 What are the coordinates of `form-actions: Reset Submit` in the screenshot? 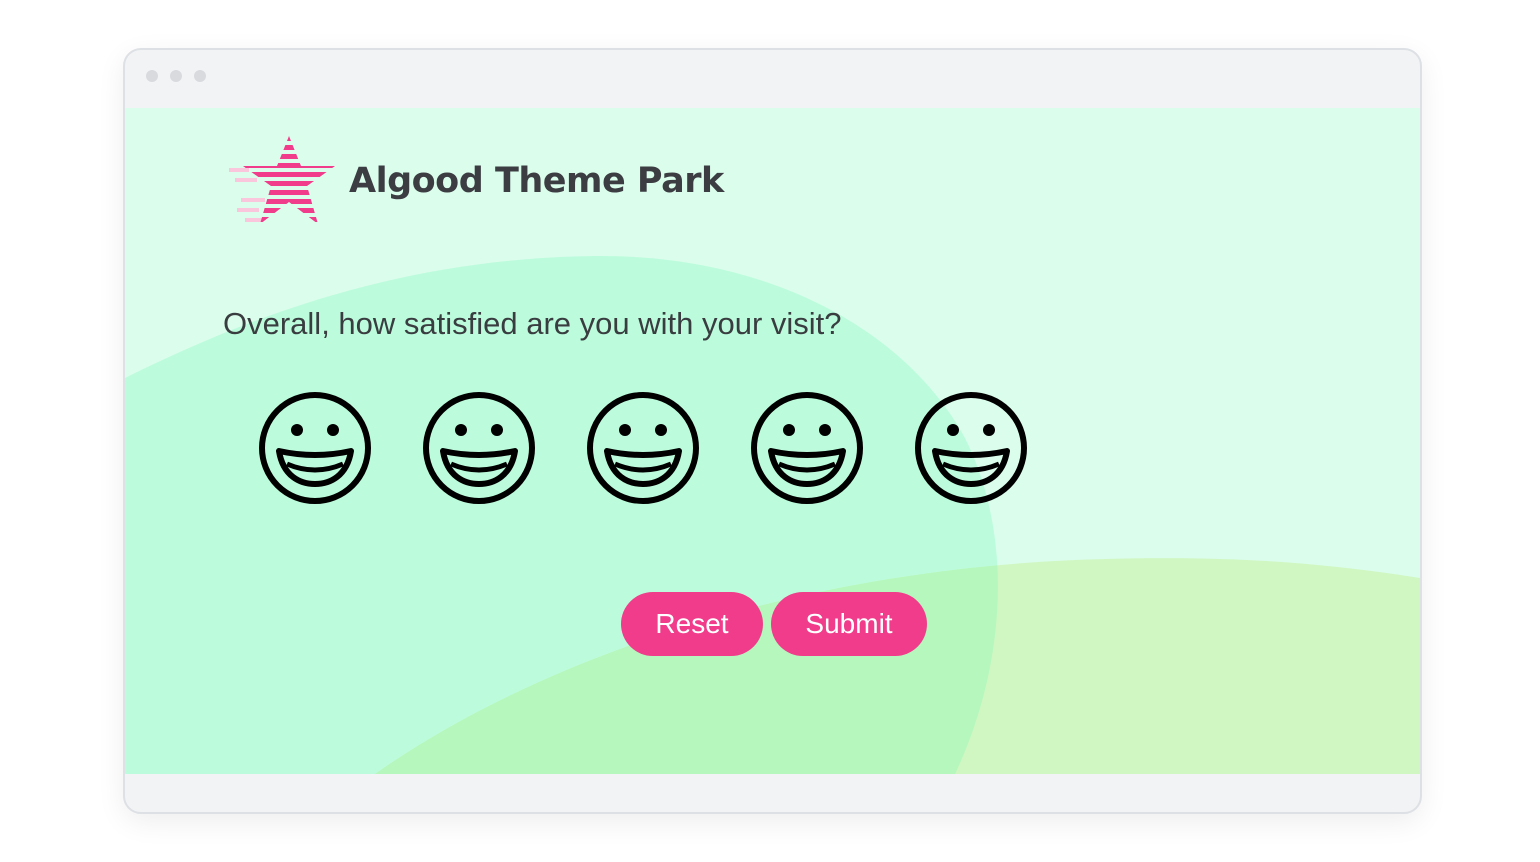 It's located at (774, 624).